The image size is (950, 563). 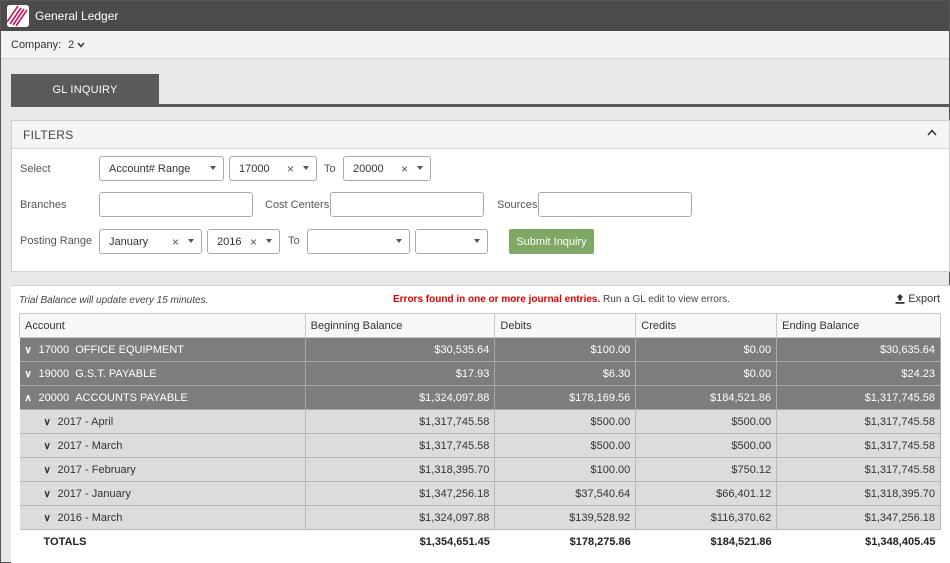 I want to click on column-header-beginning-balance: Beginning Balance, so click(x=400, y=325).